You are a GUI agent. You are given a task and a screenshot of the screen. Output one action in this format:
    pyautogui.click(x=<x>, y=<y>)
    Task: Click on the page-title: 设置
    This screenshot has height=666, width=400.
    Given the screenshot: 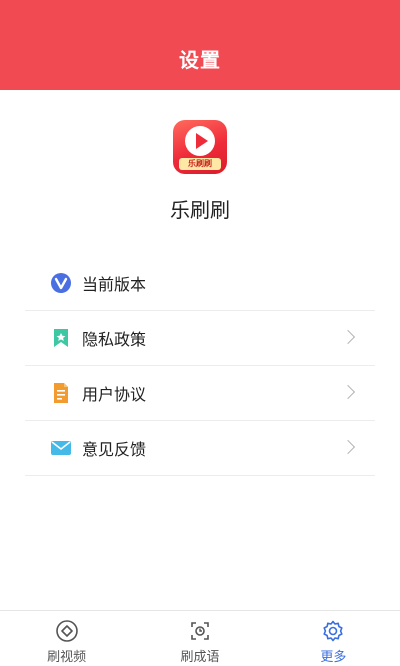 What is the action you would take?
    pyautogui.click(x=200, y=59)
    